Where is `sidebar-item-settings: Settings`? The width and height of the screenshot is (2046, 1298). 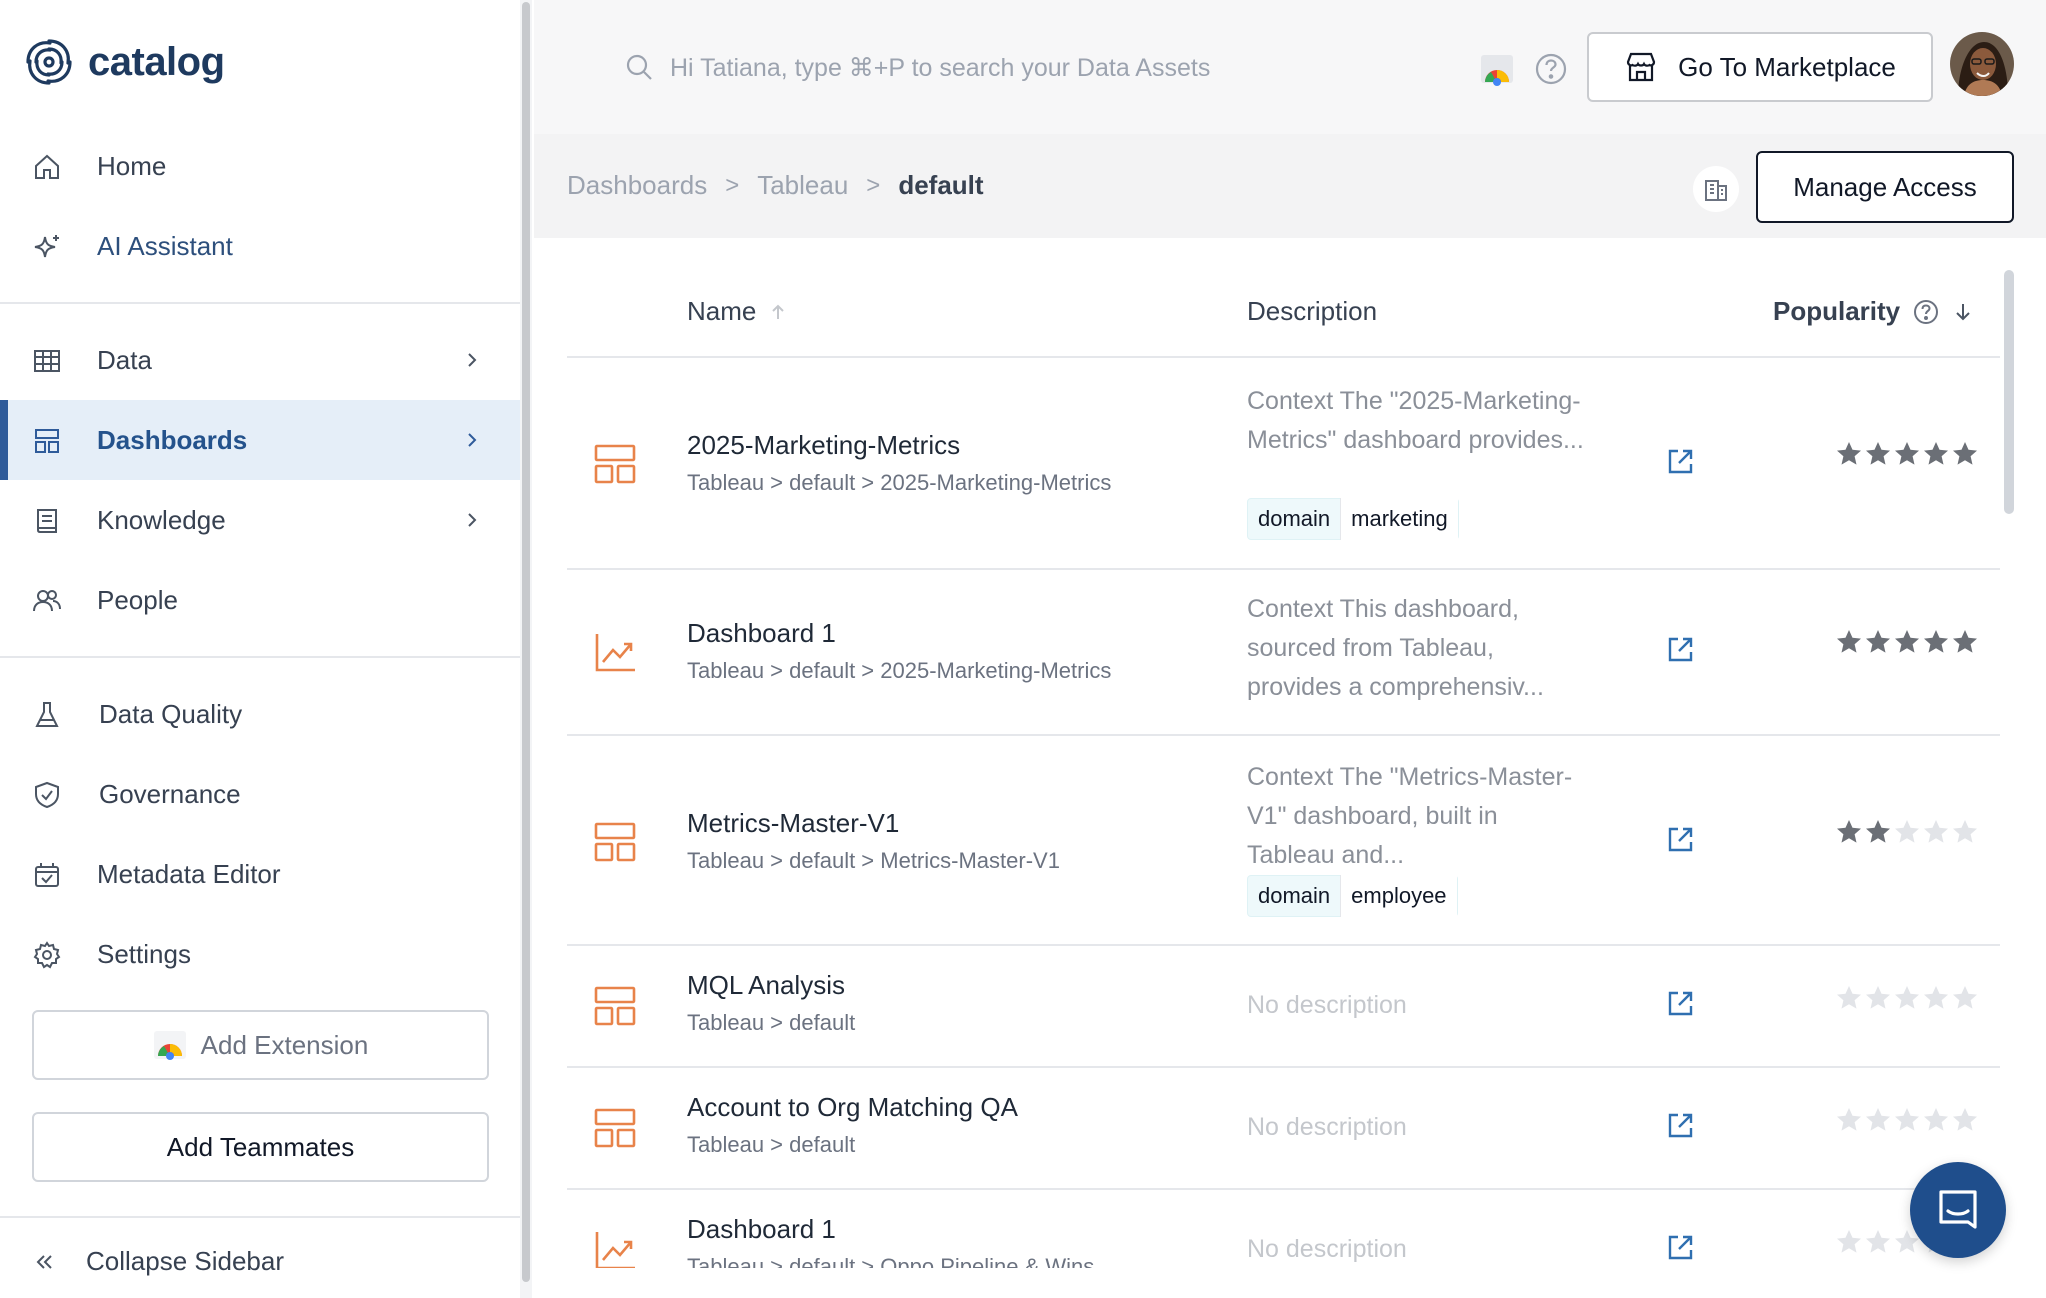 sidebar-item-settings: Settings is located at coordinates (260, 954).